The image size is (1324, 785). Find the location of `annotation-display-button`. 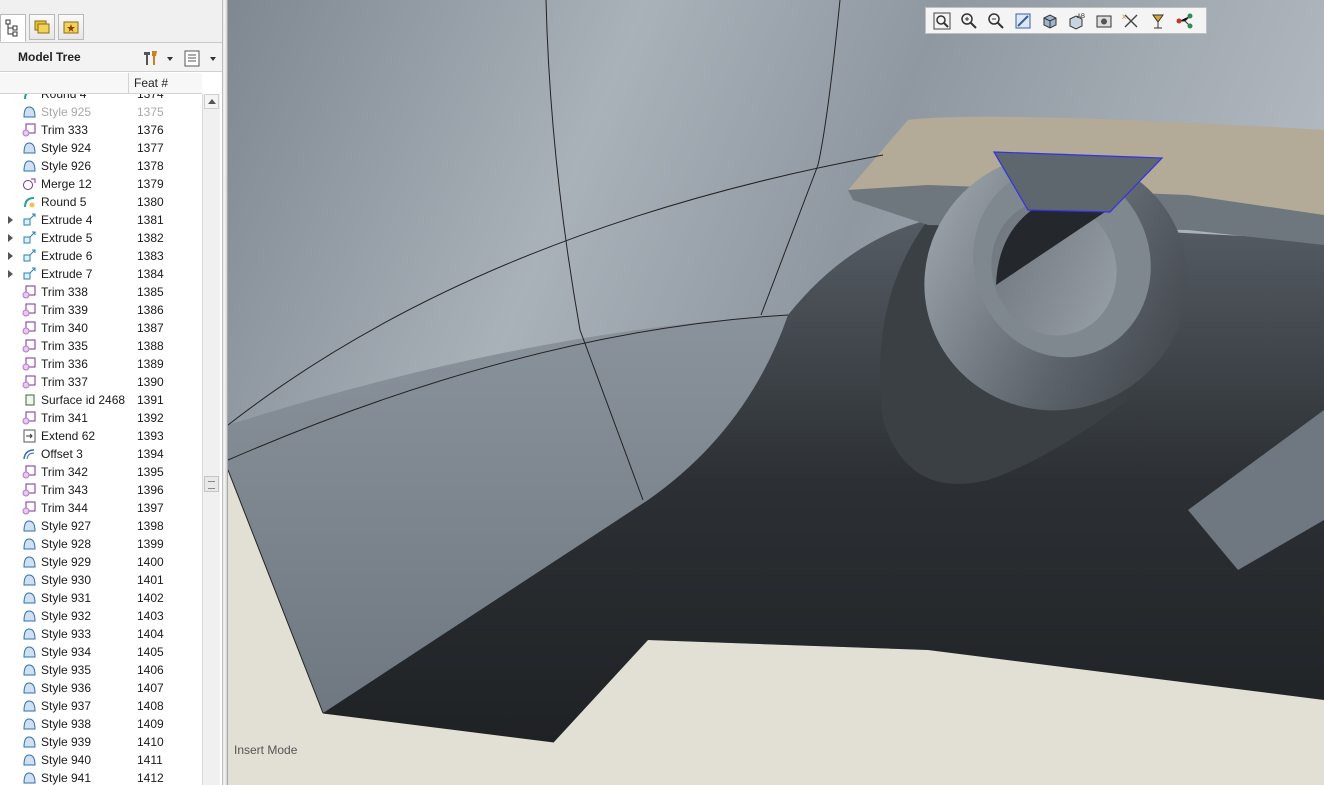

annotation-display-button is located at coordinates (1158, 21).